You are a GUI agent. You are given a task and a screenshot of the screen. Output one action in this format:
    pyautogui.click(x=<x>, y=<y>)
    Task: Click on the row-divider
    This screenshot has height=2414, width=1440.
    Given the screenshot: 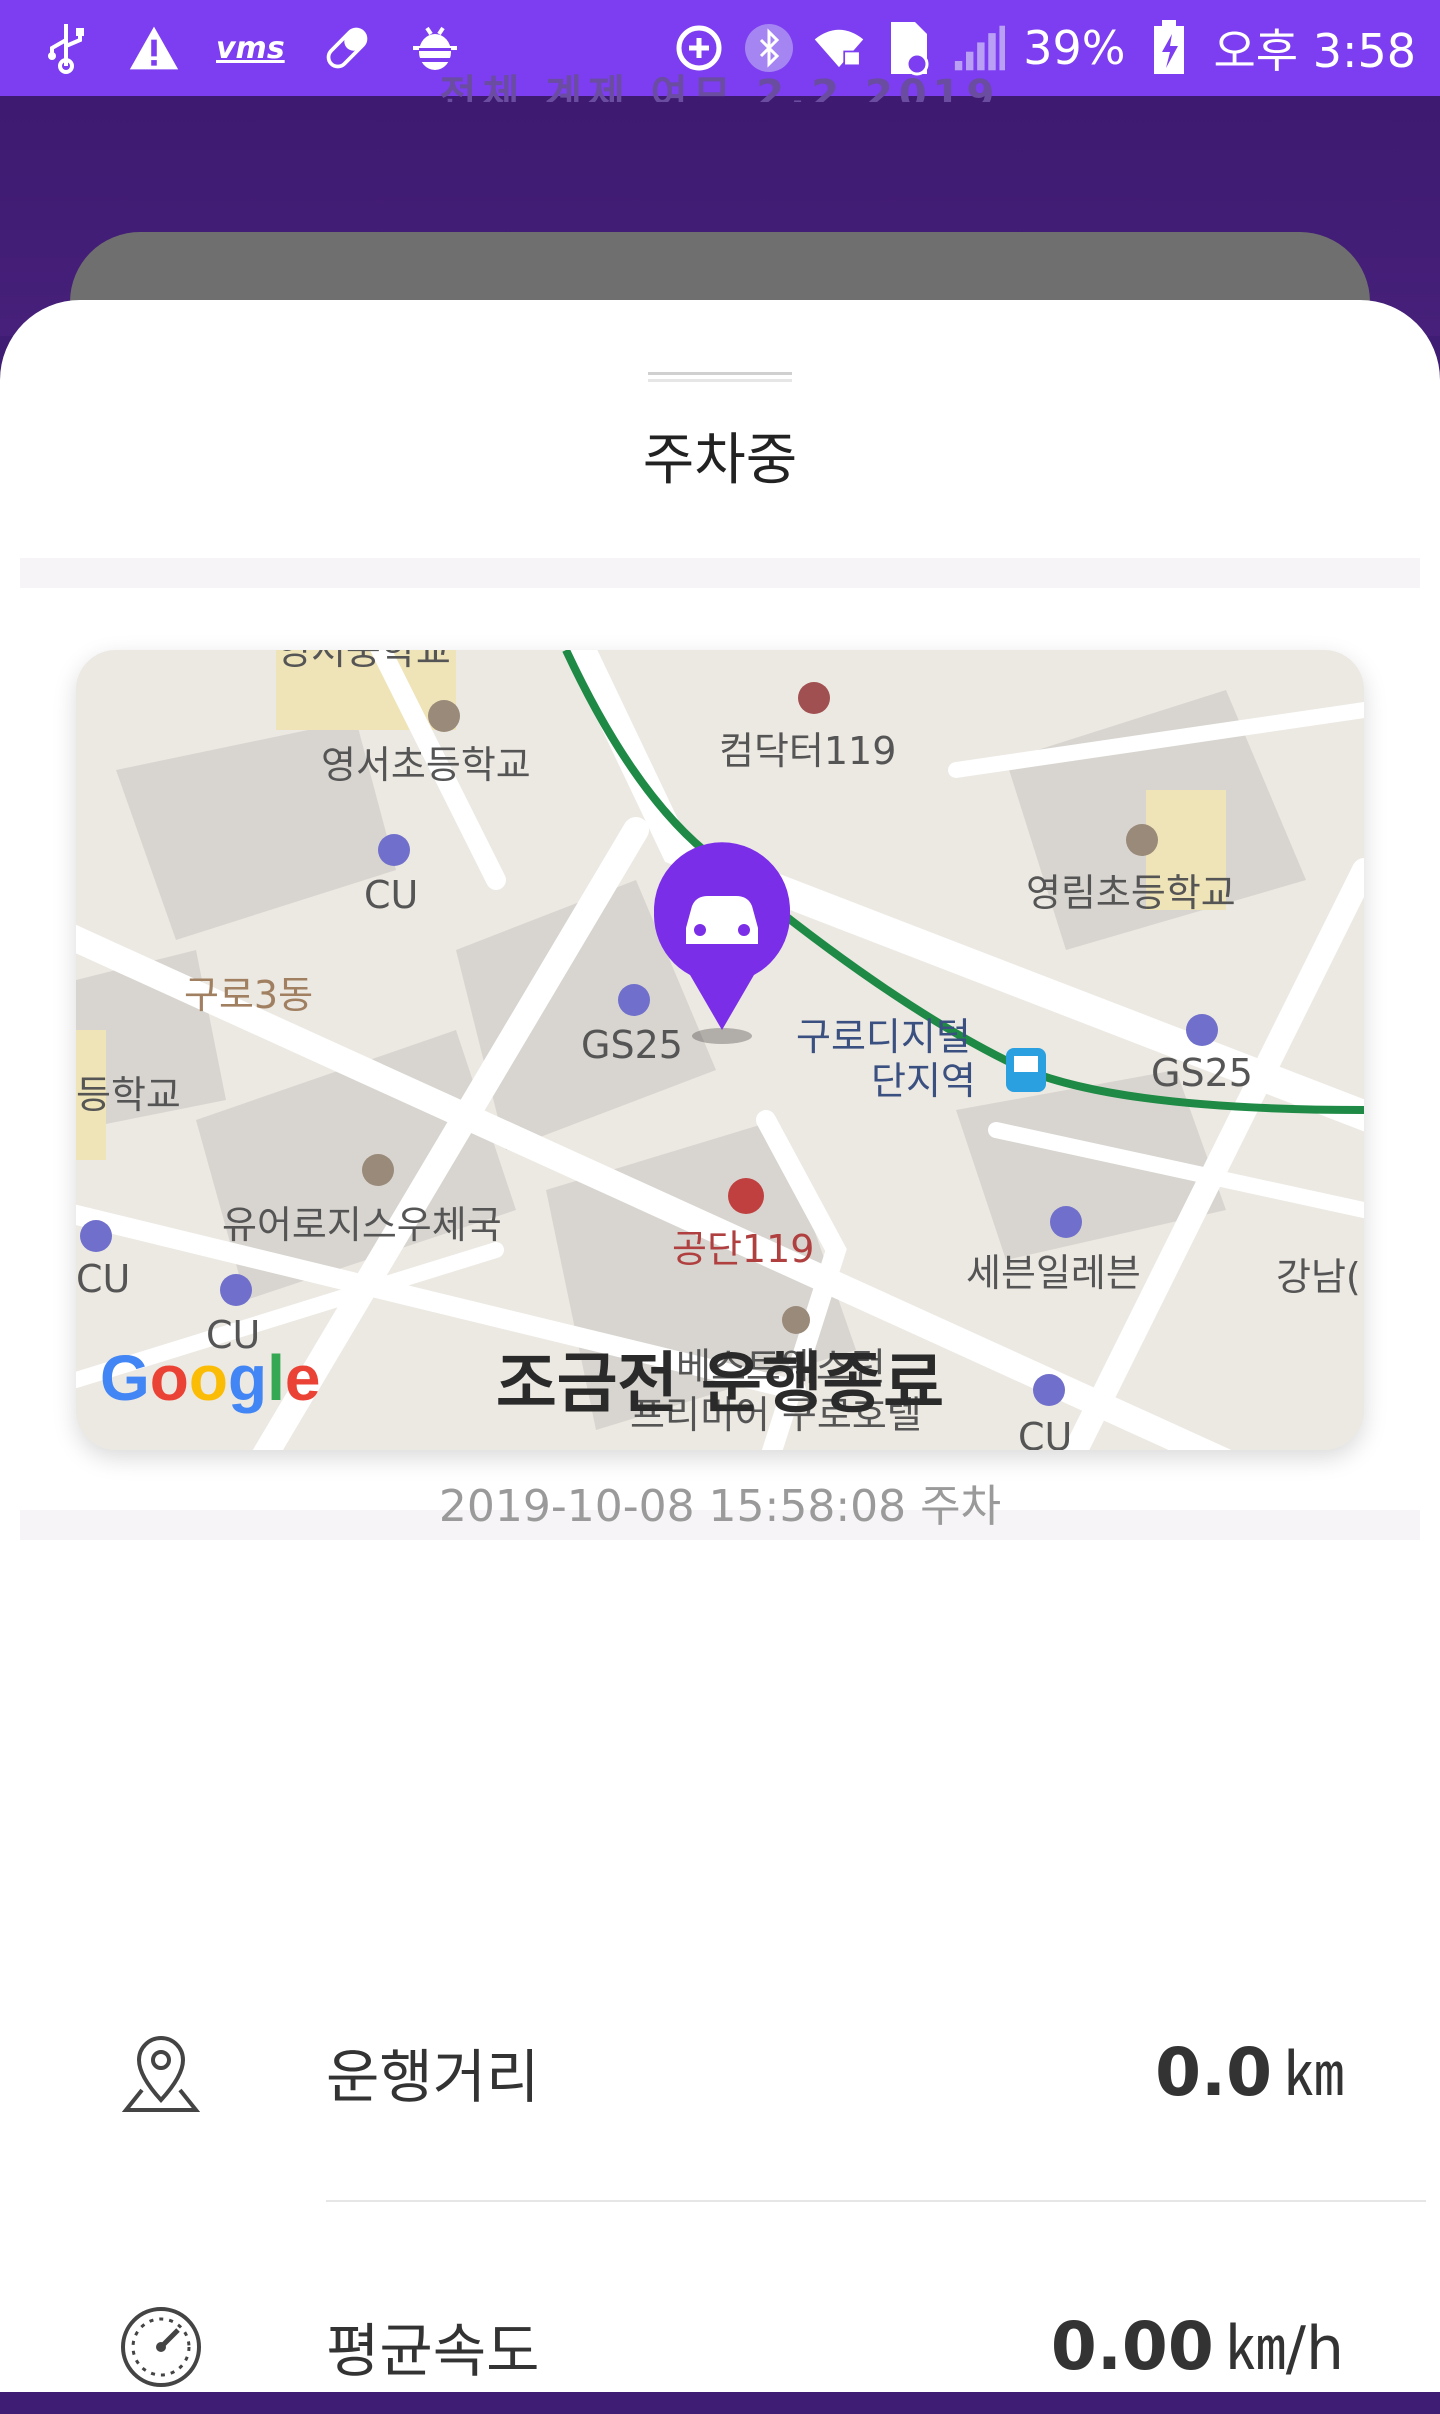 What is the action you would take?
    pyautogui.click(x=876, y=2201)
    